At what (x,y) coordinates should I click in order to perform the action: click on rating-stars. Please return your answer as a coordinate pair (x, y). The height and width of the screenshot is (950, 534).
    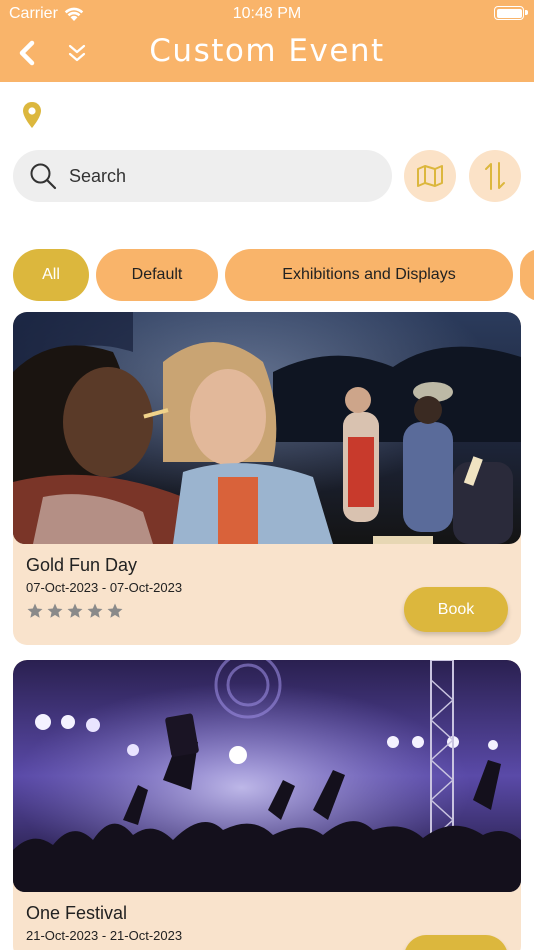
    Looking at the image, I should click on (75, 611).